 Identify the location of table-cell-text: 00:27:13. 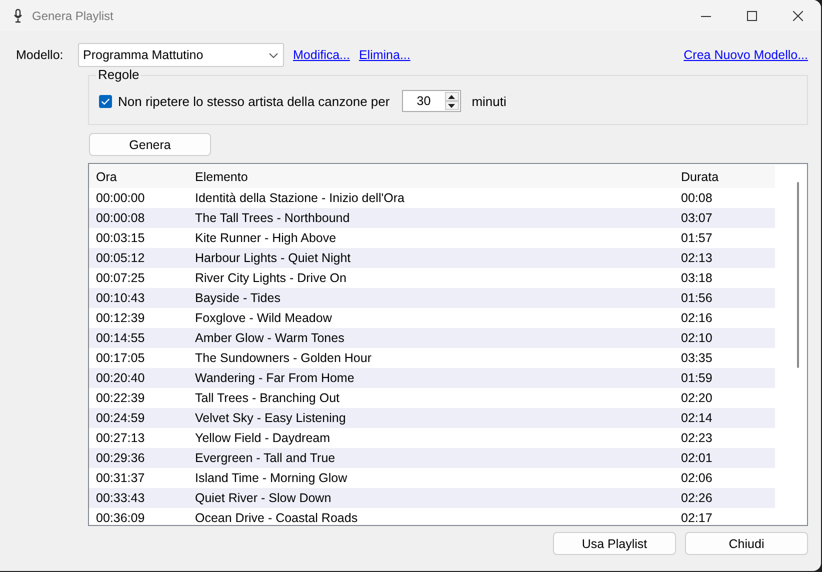
(120, 438).